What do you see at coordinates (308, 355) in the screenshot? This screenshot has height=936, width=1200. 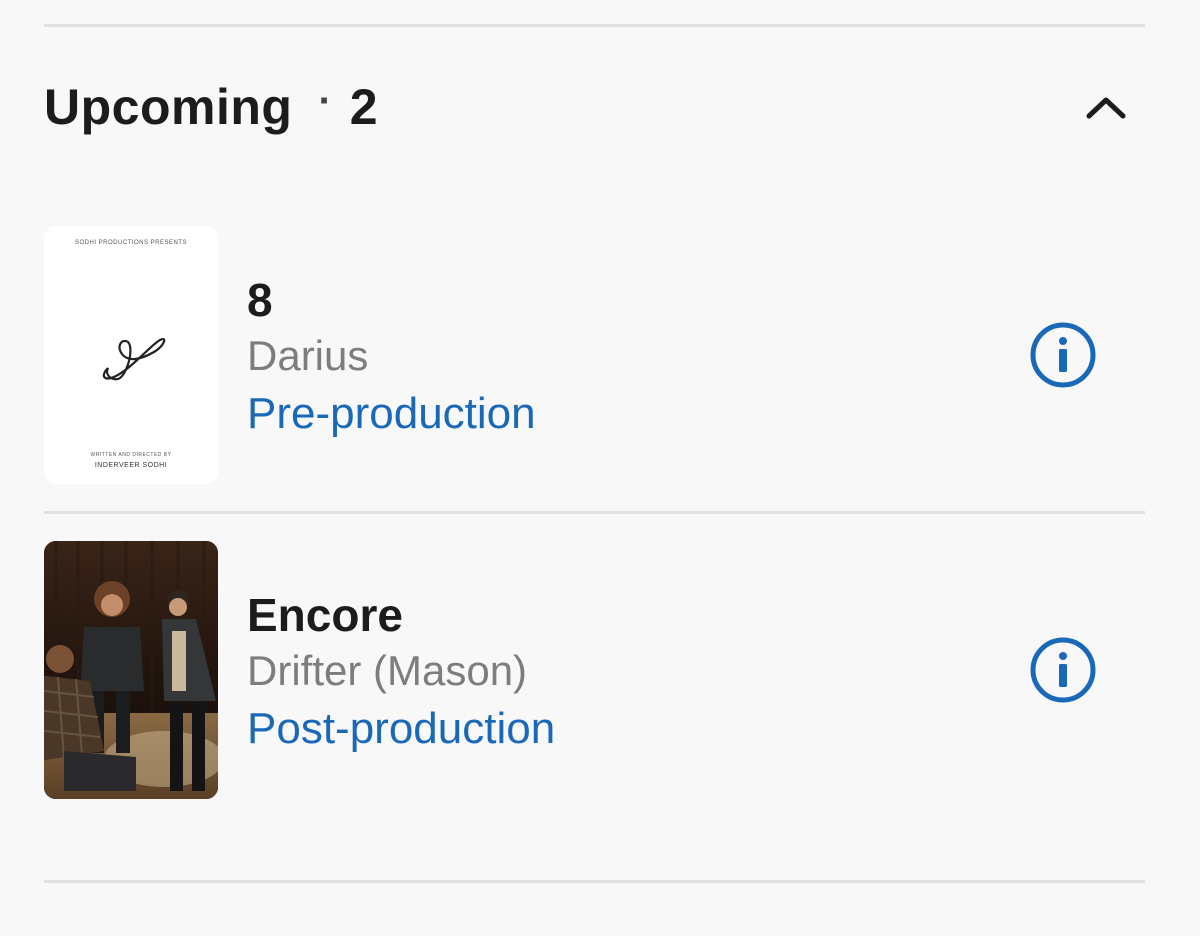 I see `project-role: Darius` at bounding box center [308, 355].